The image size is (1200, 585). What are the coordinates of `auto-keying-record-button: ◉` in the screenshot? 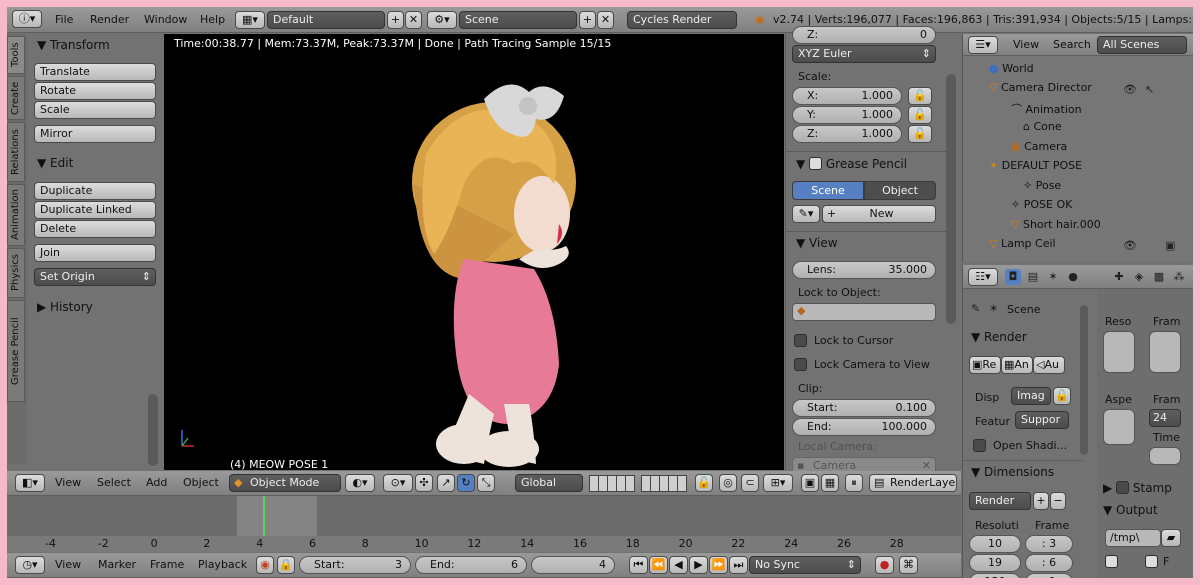 It's located at (265, 565).